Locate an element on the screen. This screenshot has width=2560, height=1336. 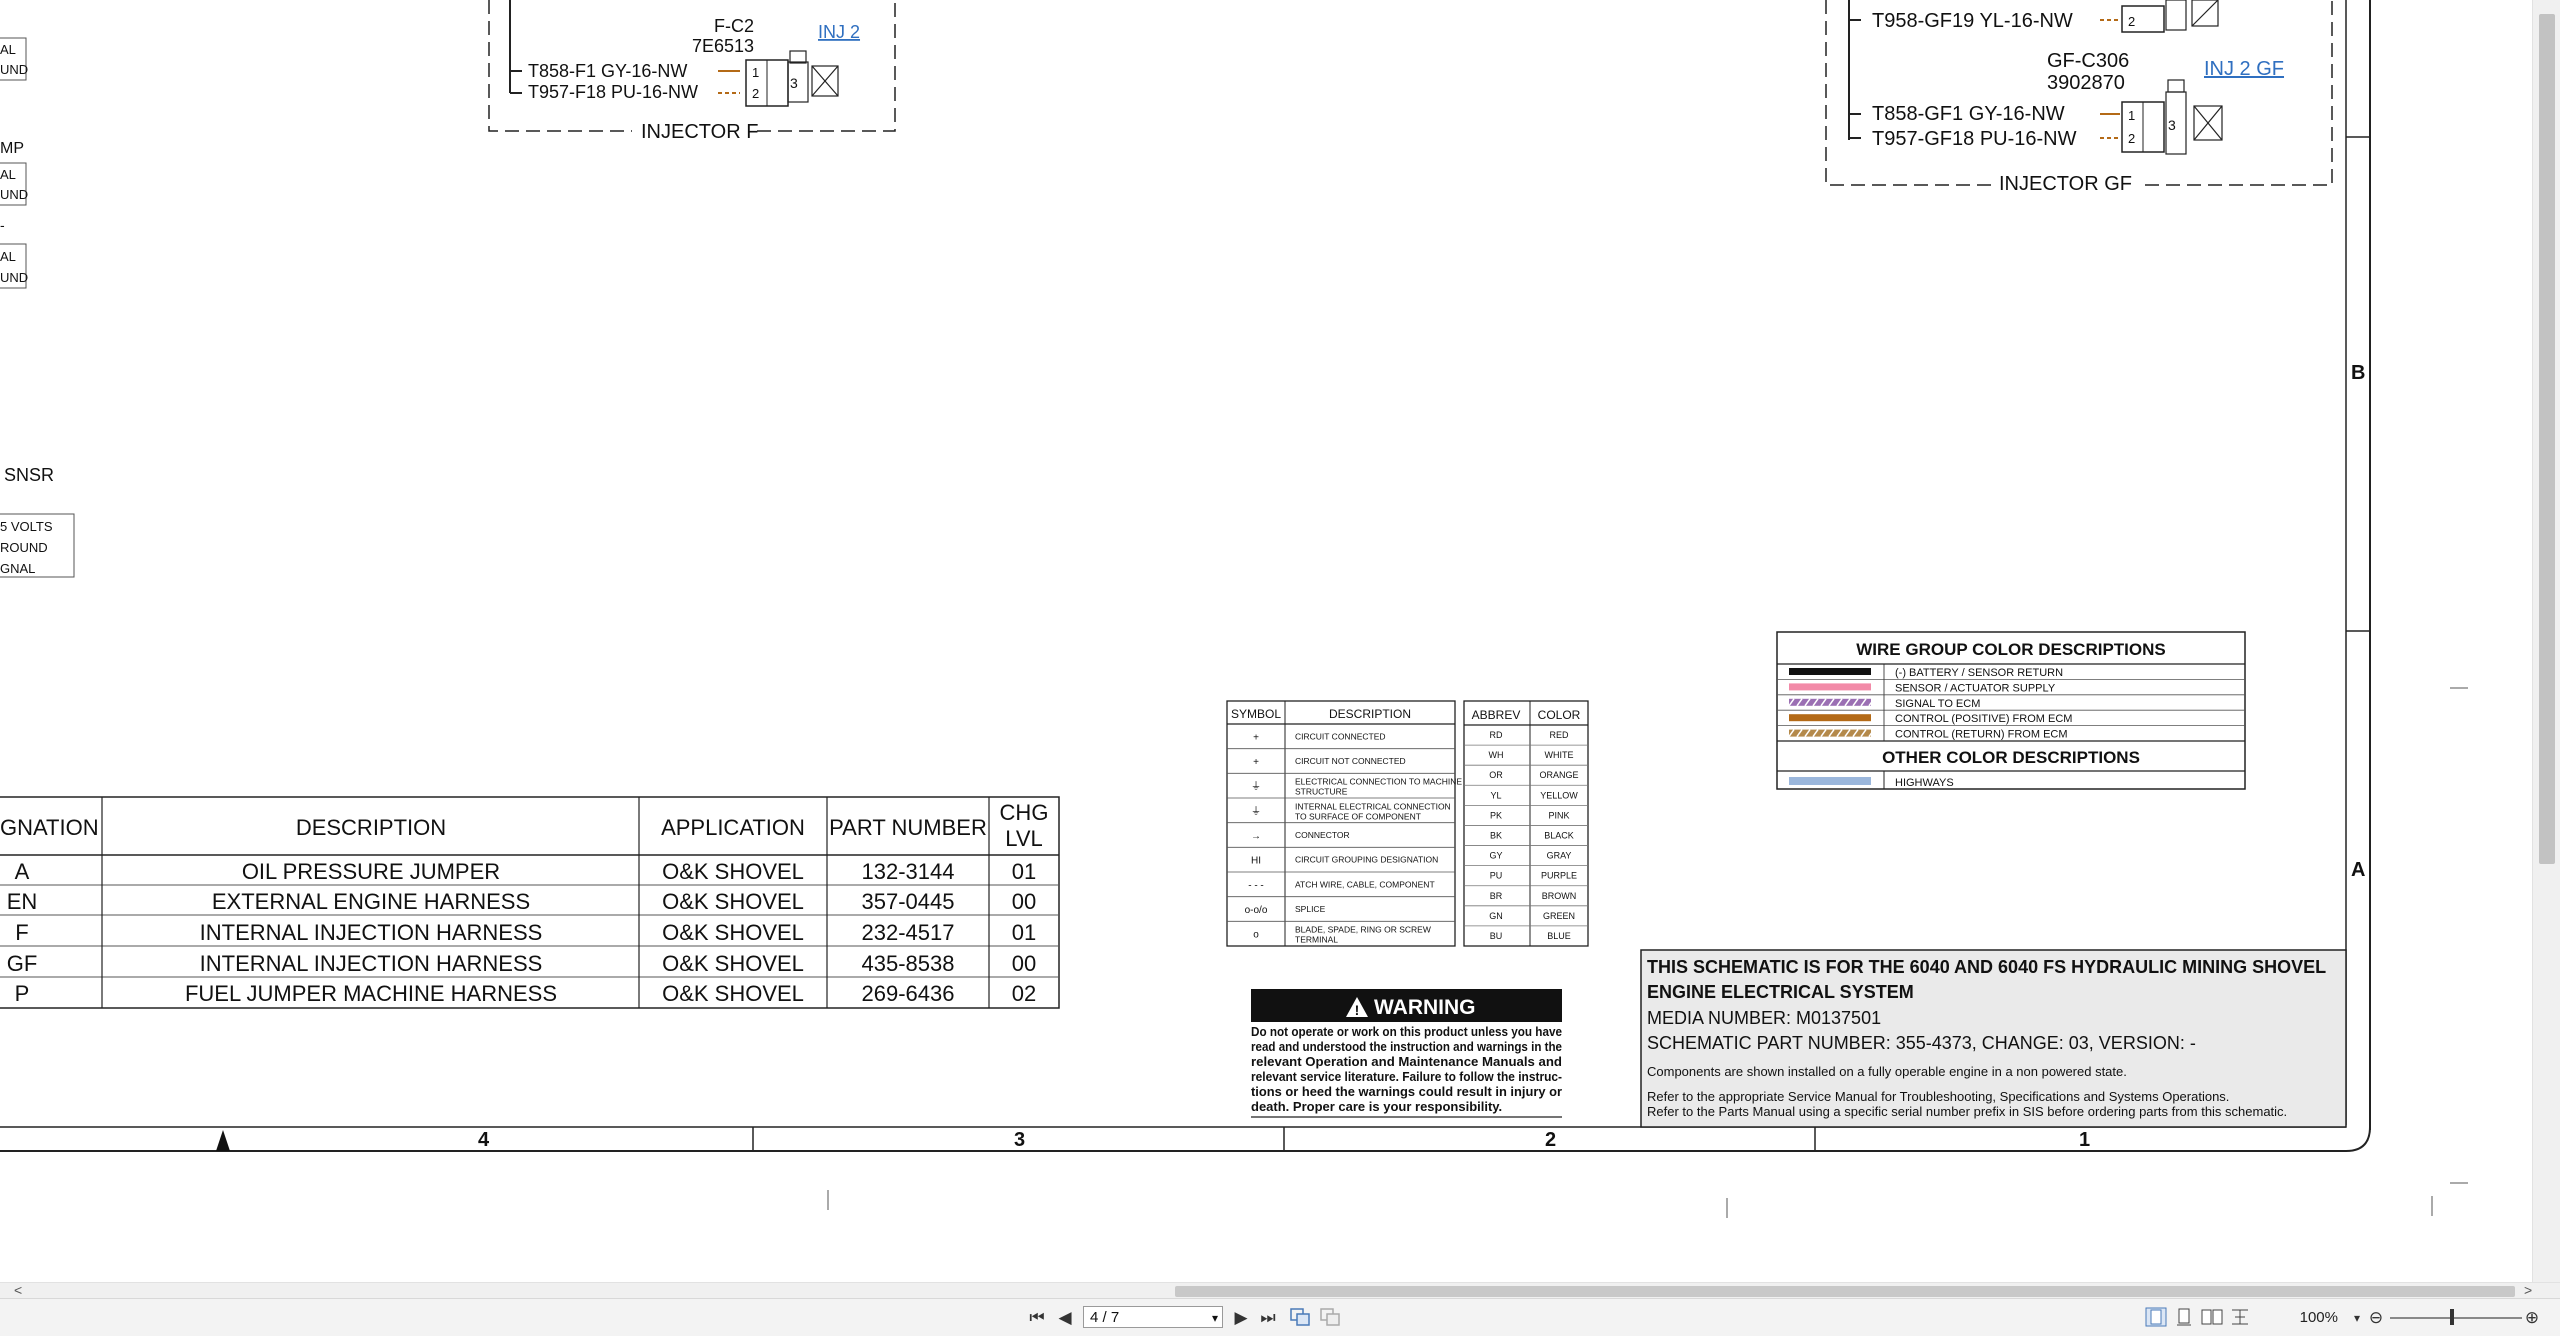
rotate-view-icon is located at coordinates (1300, 1318).